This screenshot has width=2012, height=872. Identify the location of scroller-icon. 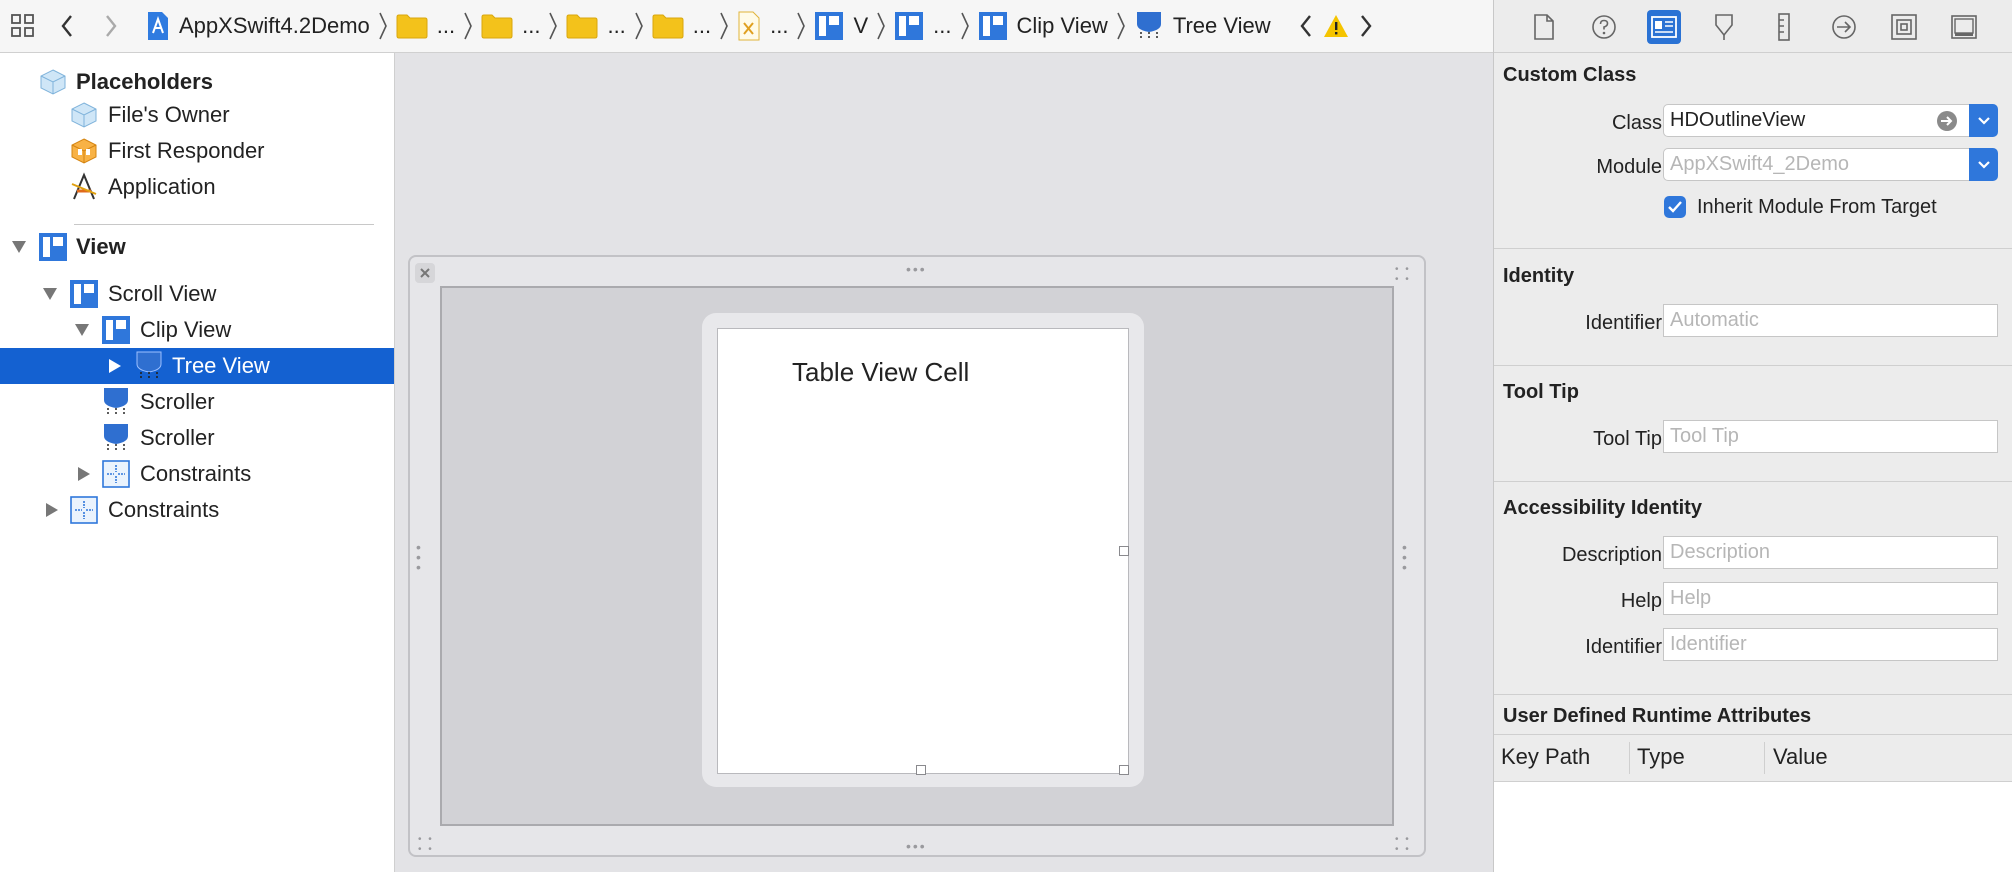
(116, 438).